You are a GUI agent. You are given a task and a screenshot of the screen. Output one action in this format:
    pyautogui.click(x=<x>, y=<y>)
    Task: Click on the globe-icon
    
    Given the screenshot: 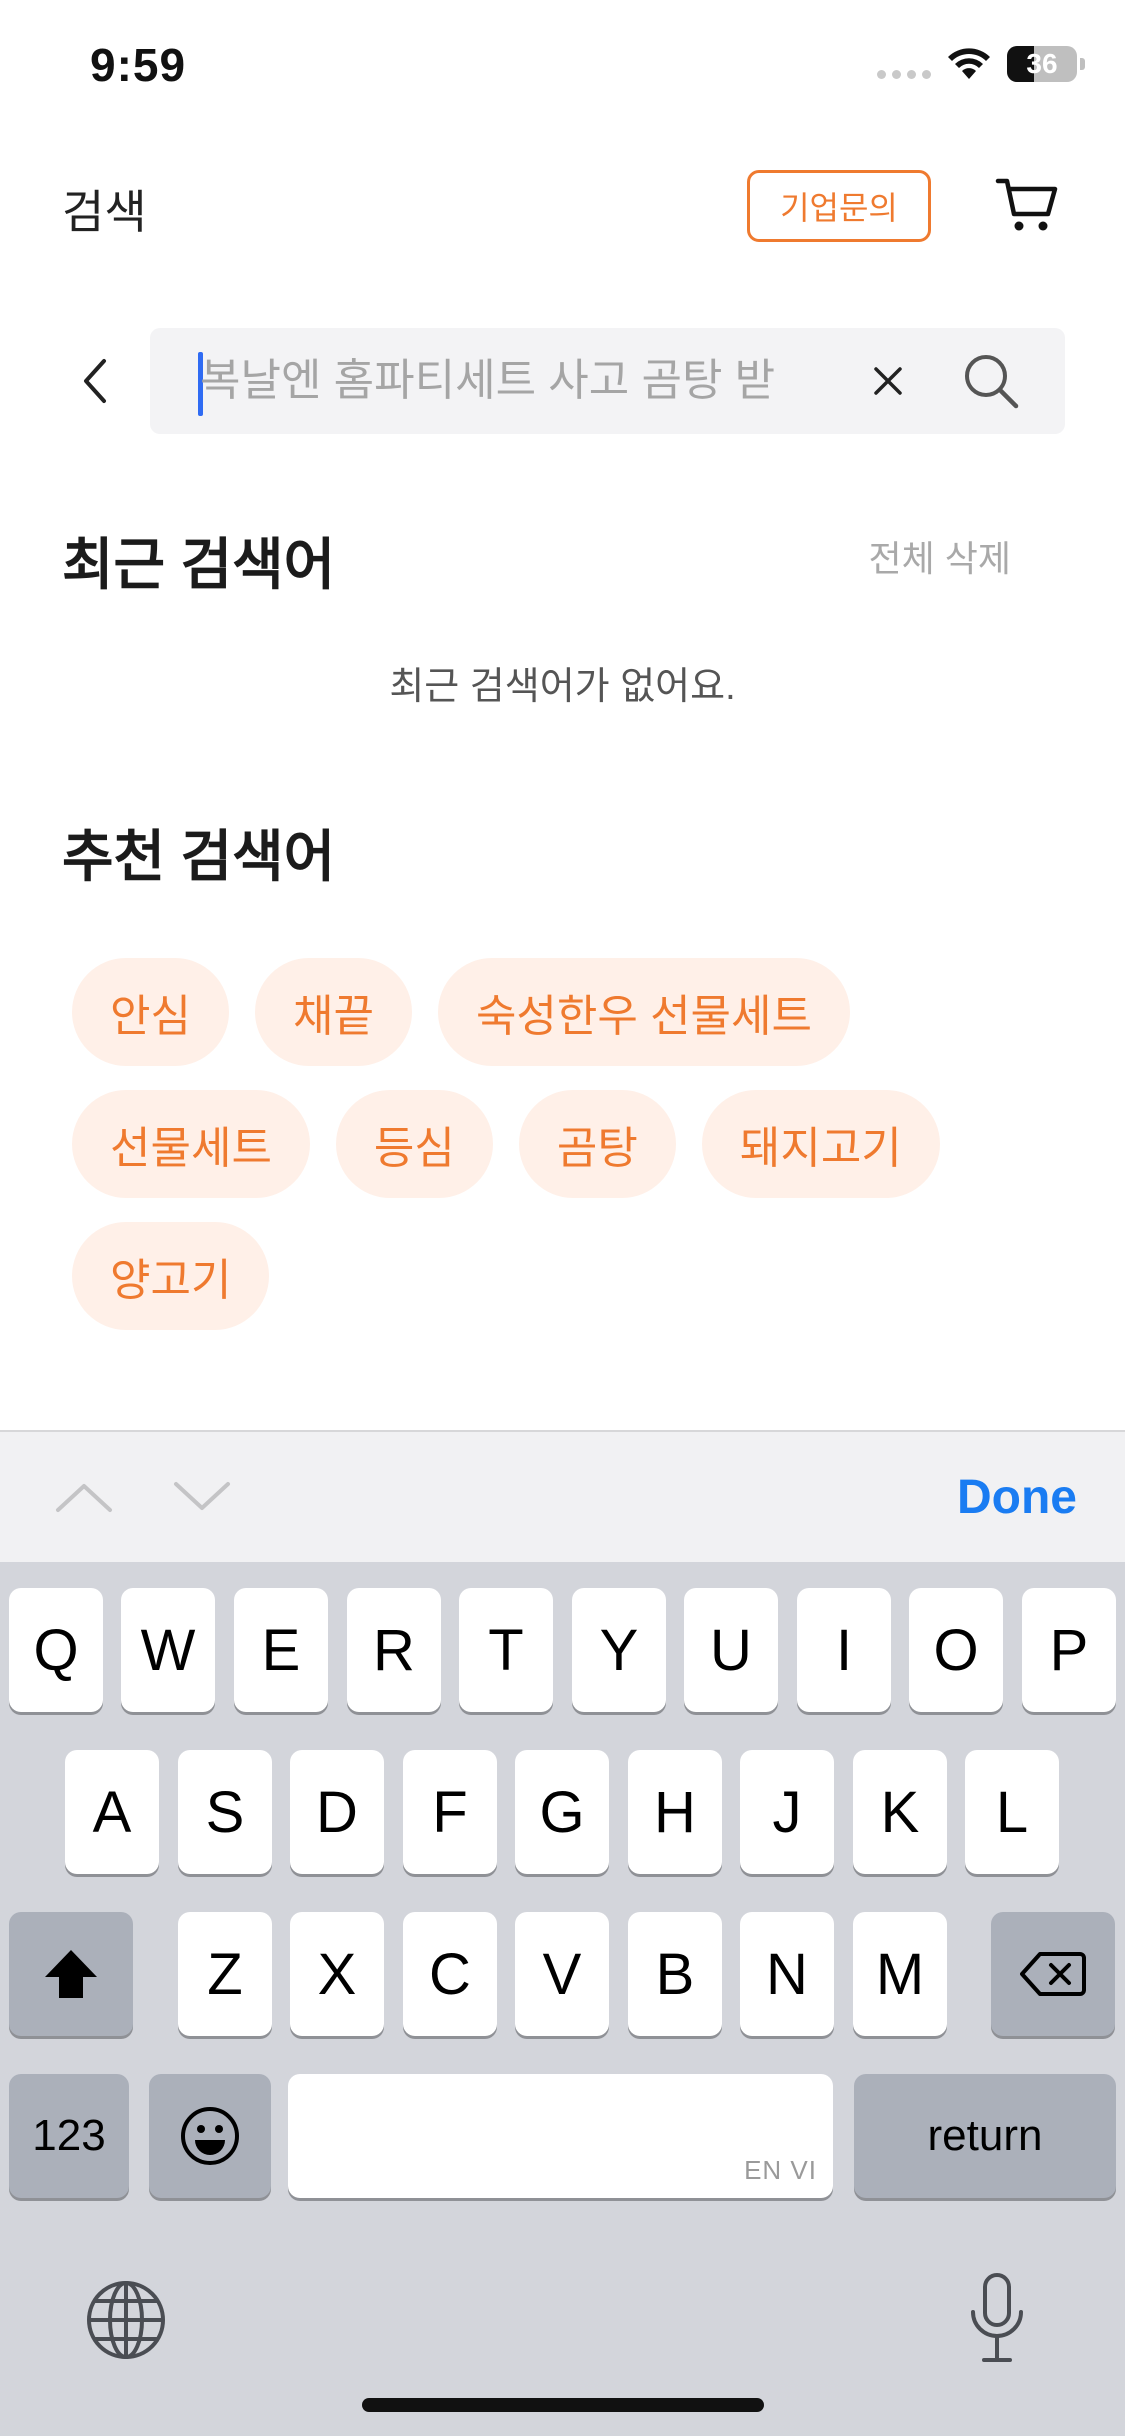 What is the action you would take?
    pyautogui.click(x=126, y=2320)
    